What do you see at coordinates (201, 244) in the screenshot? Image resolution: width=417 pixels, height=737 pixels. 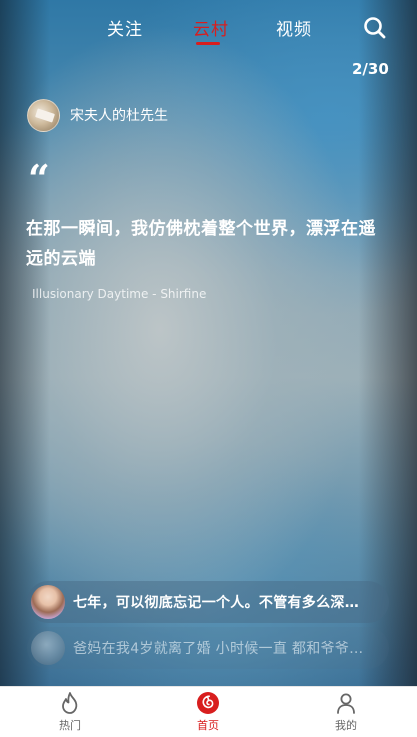 I see `lyric-text: 在那一瞬间，我仿佛枕着整个世界，漂浮在遥远的云端` at bounding box center [201, 244].